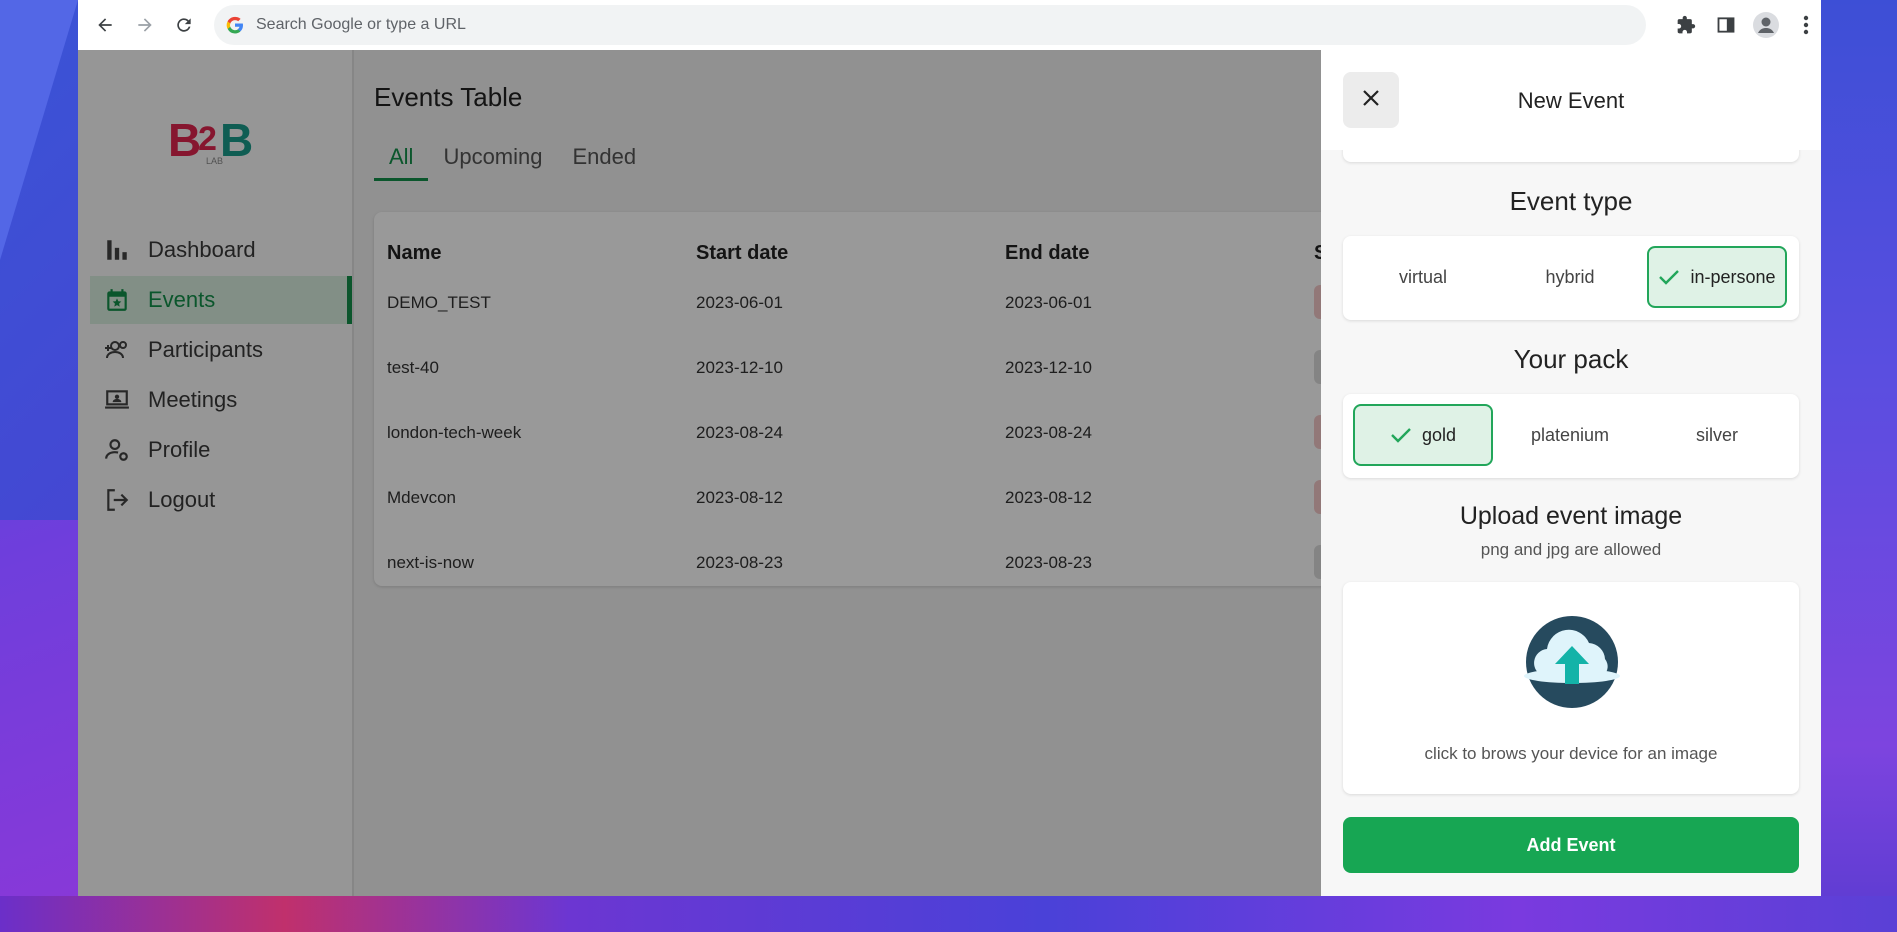 The width and height of the screenshot is (1897, 932). What do you see at coordinates (930, 25) in the screenshot?
I see `address-bar: Search Google or type a URL` at bounding box center [930, 25].